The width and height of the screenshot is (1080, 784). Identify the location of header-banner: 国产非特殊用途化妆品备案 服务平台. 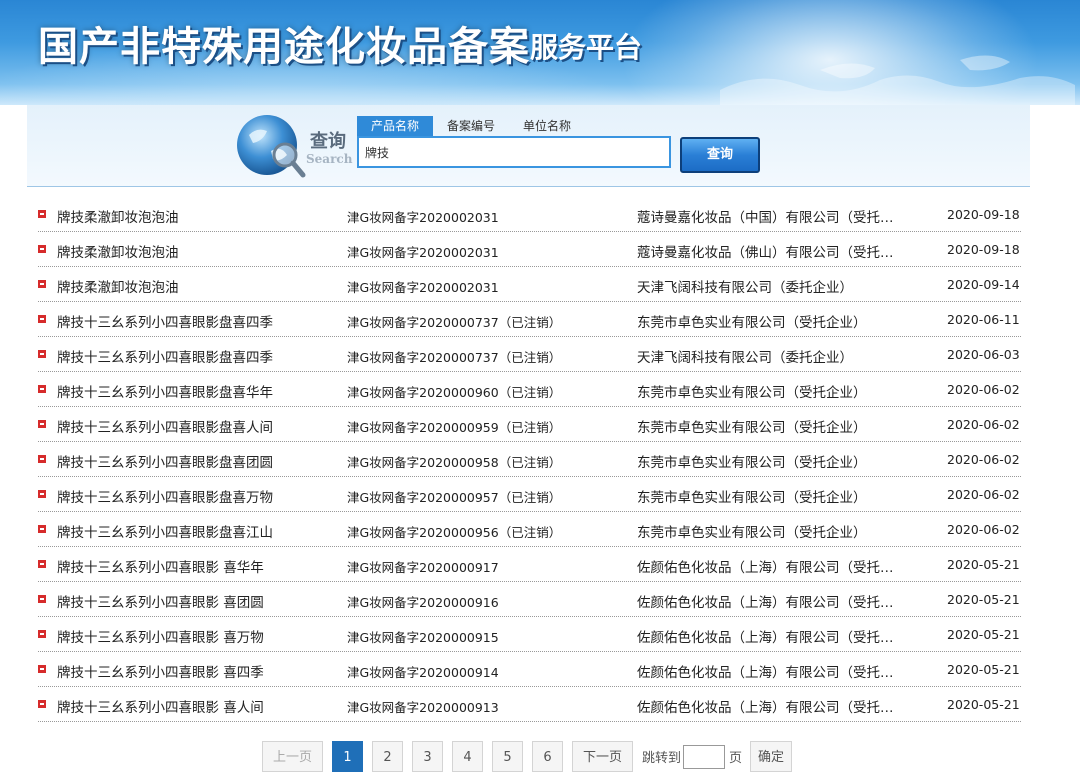
(540, 52).